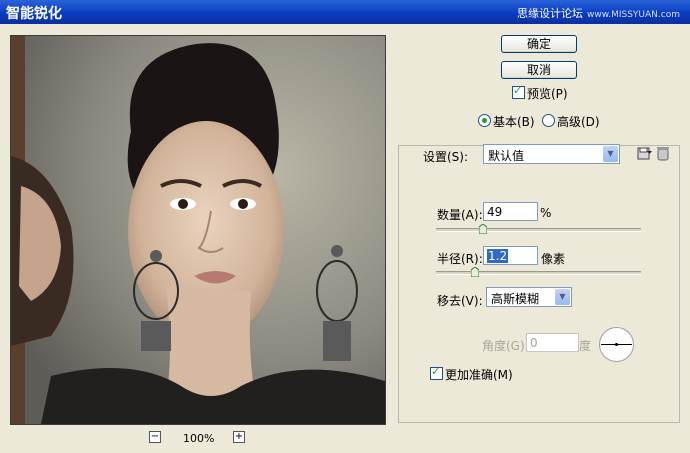 The image size is (690, 453). I want to click on delete-settings-icon, so click(663, 153).